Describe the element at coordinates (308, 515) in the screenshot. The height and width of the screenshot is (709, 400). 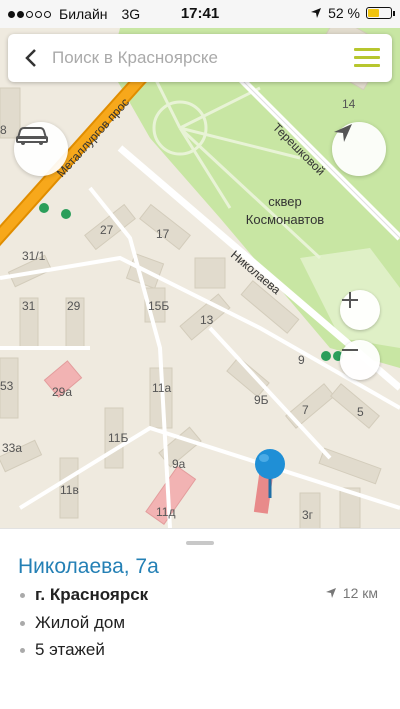
I see `house-number: 3г` at that location.